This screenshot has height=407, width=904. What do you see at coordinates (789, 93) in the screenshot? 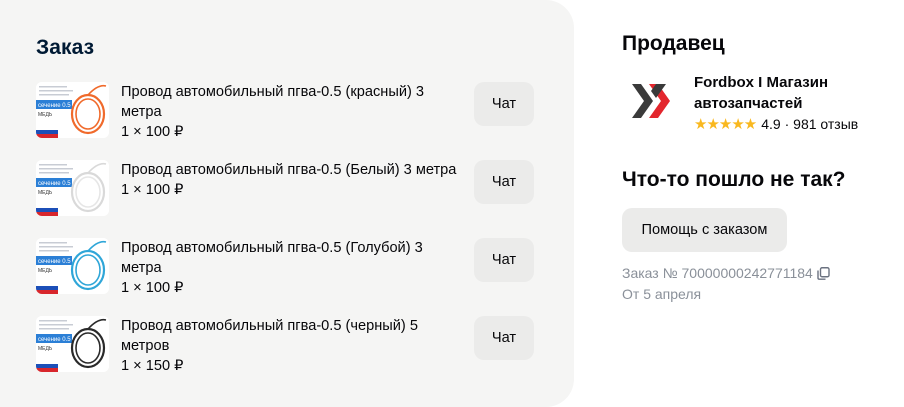
I see `seller-name: Fordbox I Магазин автозапчастей` at bounding box center [789, 93].